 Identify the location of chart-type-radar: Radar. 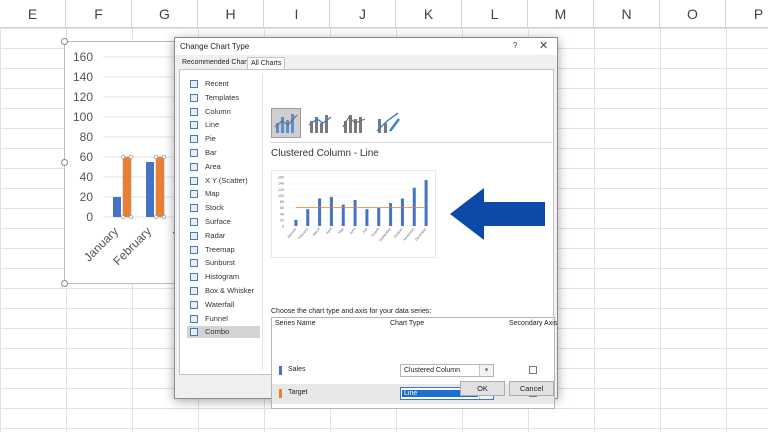
(223, 236).